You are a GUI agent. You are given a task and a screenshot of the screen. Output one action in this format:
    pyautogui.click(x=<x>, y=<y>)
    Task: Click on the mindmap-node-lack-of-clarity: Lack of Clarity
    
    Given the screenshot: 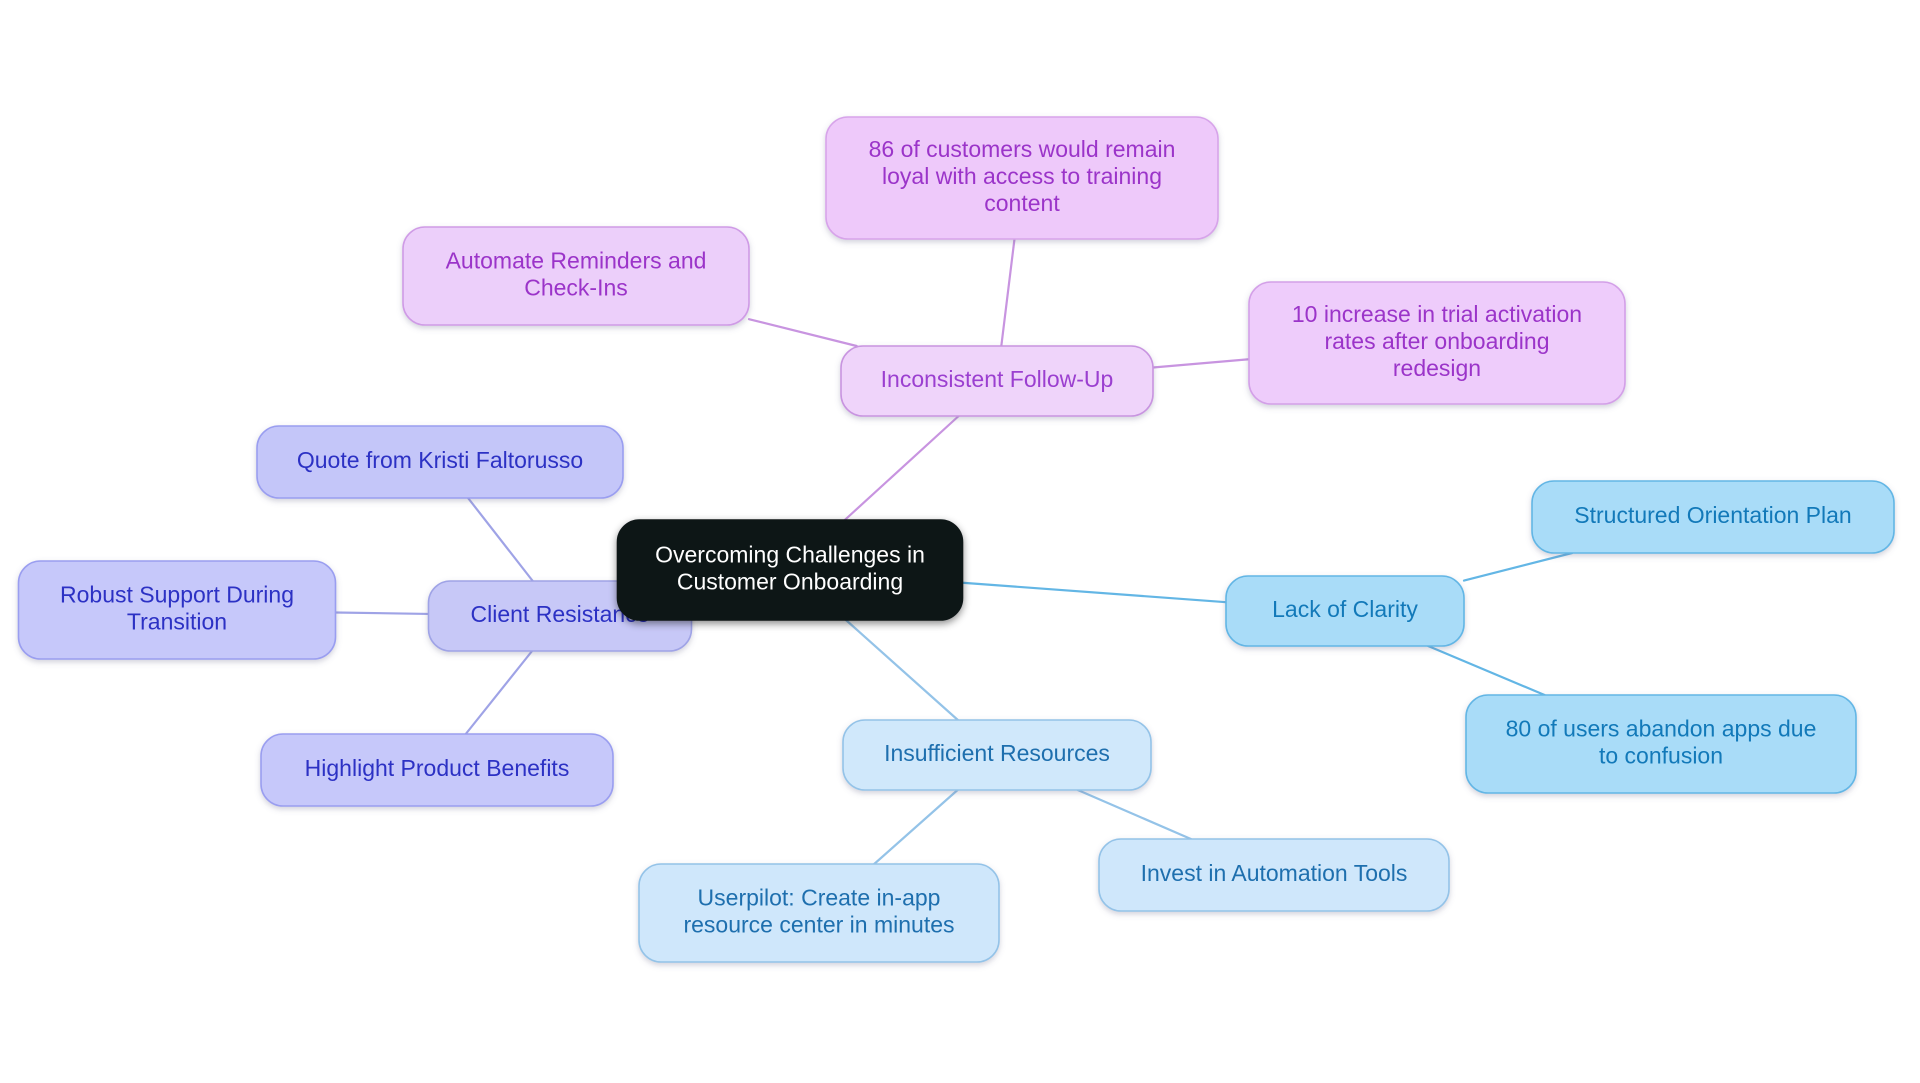 What is the action you would take?
    pyautogui.click(x=1345, y=611)
    